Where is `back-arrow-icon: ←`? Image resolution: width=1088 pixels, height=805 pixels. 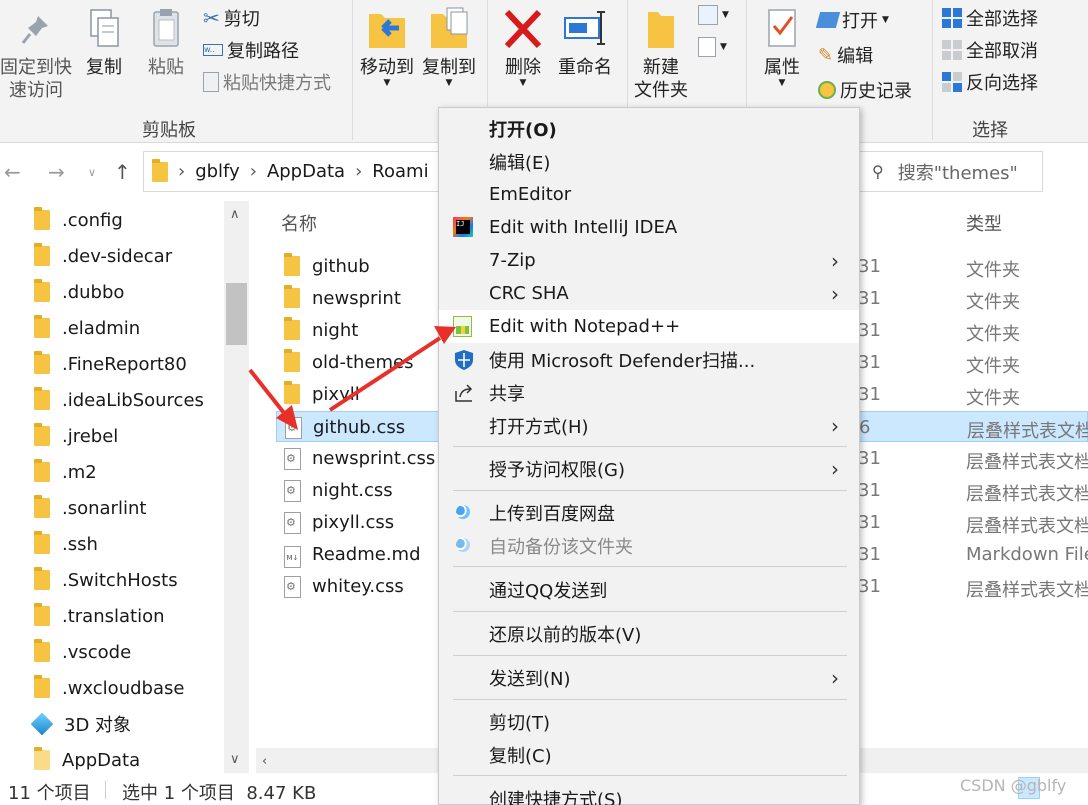
back-arrow-icon: ← is located at coordinates (12, 172).